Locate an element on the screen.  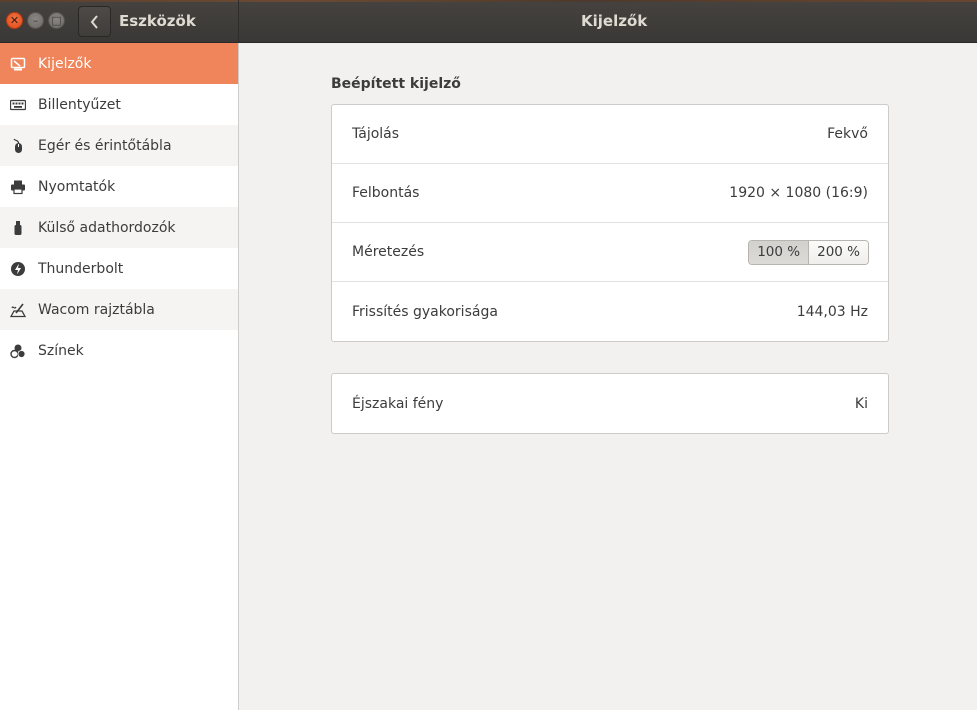
back-button is located at coordinates (94, 21).